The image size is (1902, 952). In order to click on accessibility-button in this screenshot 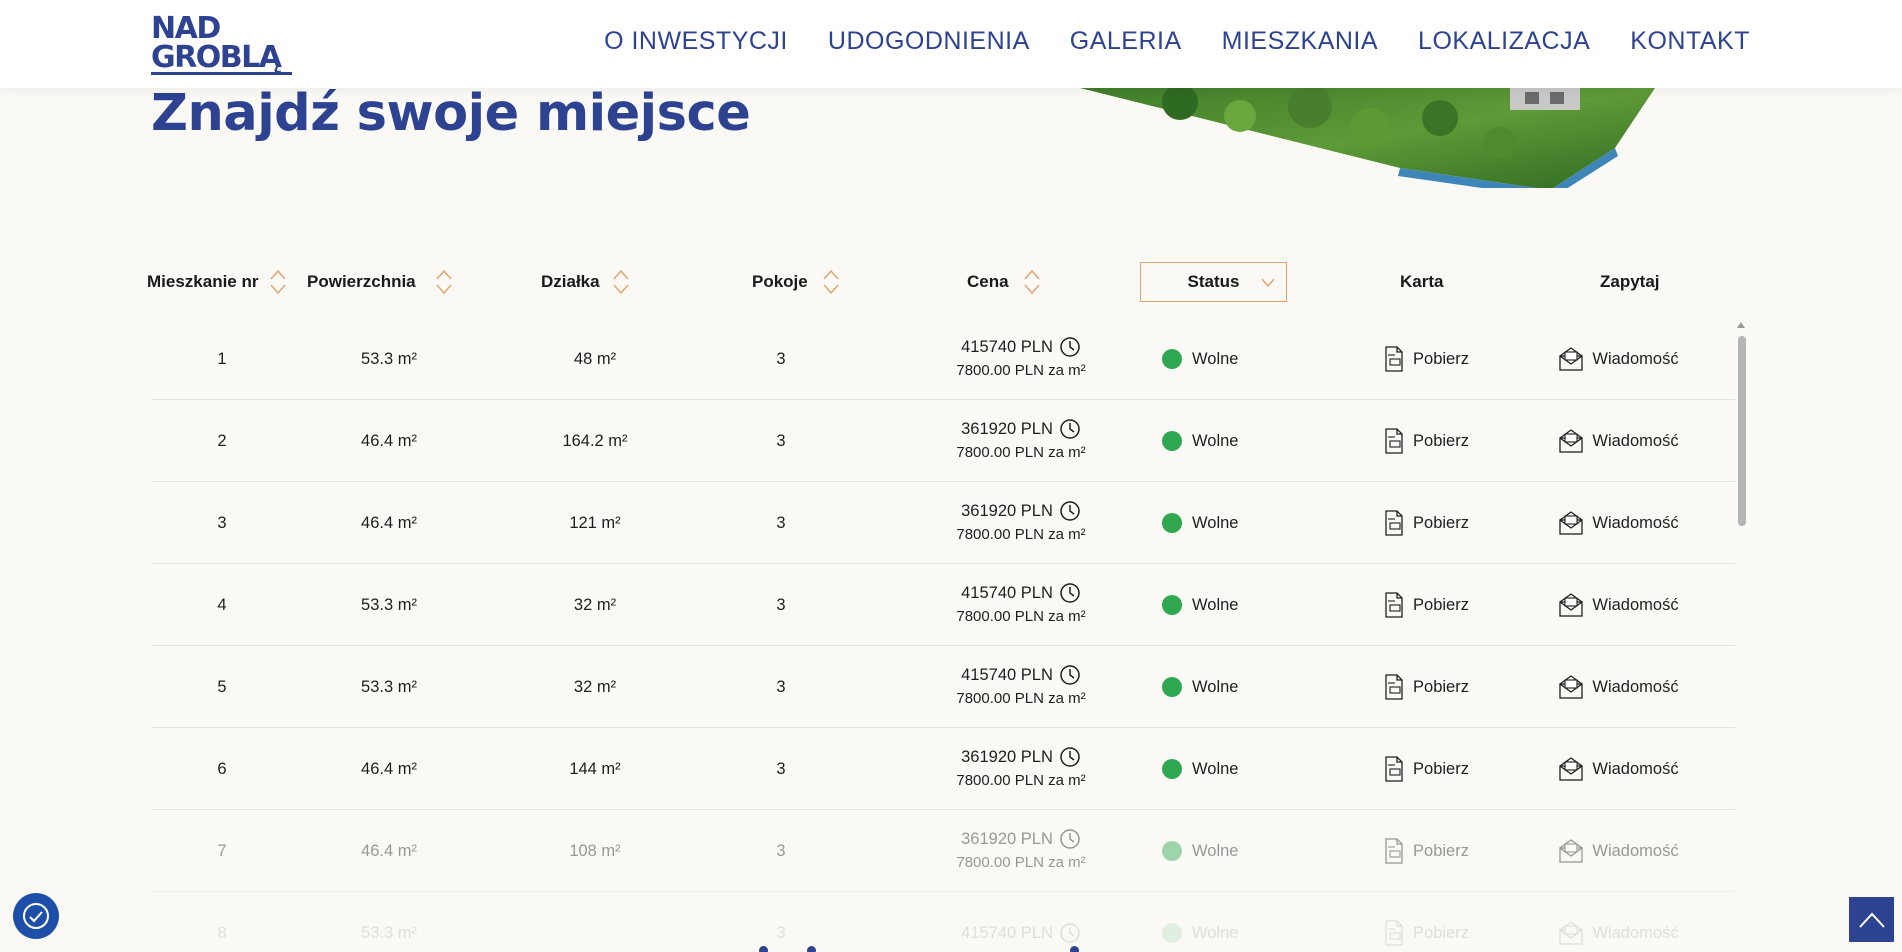, I will do `click(36, 916)`.